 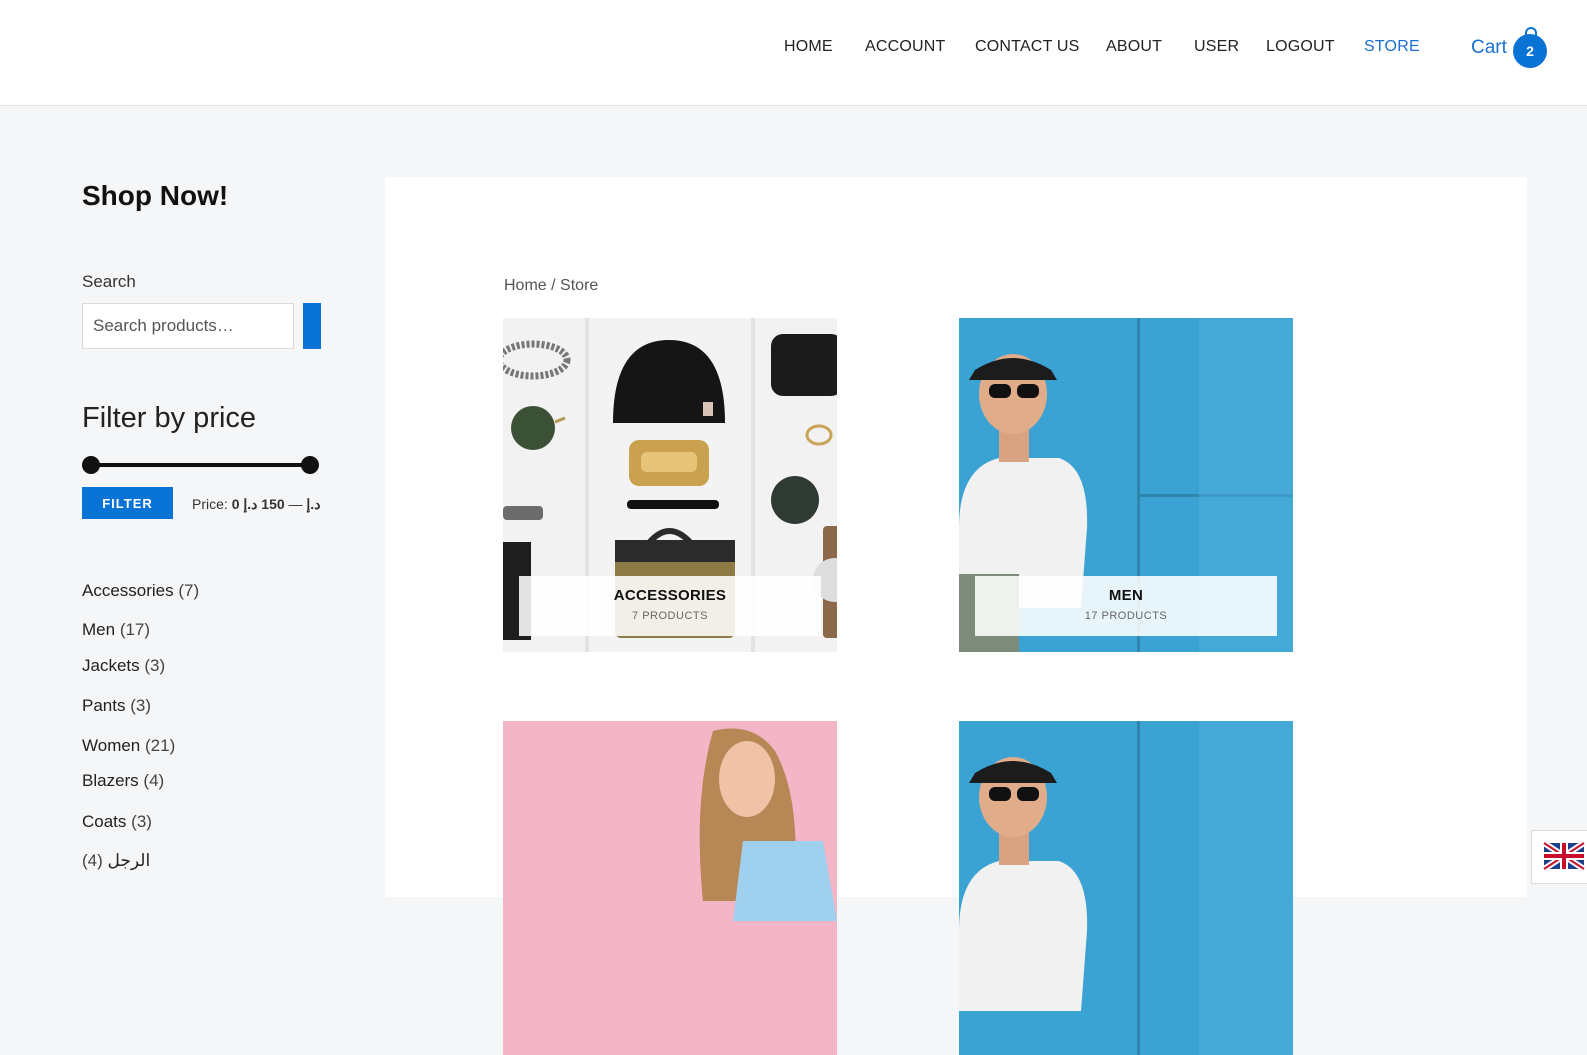 What do you see at coordinates (525, 285) in the screenshot?
I see `breadcrumb-home: Home` at bounding box center [525, 285].